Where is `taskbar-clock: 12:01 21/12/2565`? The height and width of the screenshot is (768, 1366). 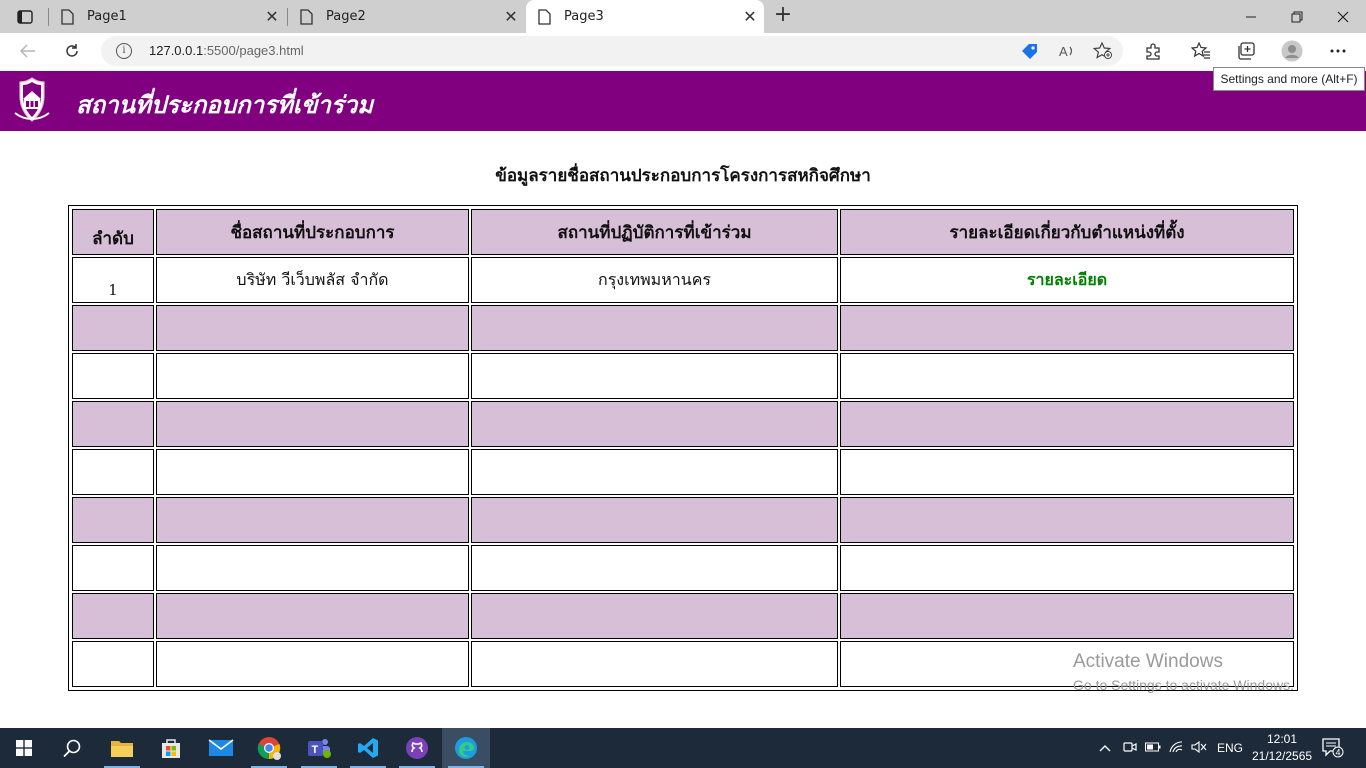
taskbar-clock: 12:01 21/12/2565 is located at coordinates (1282, 748).